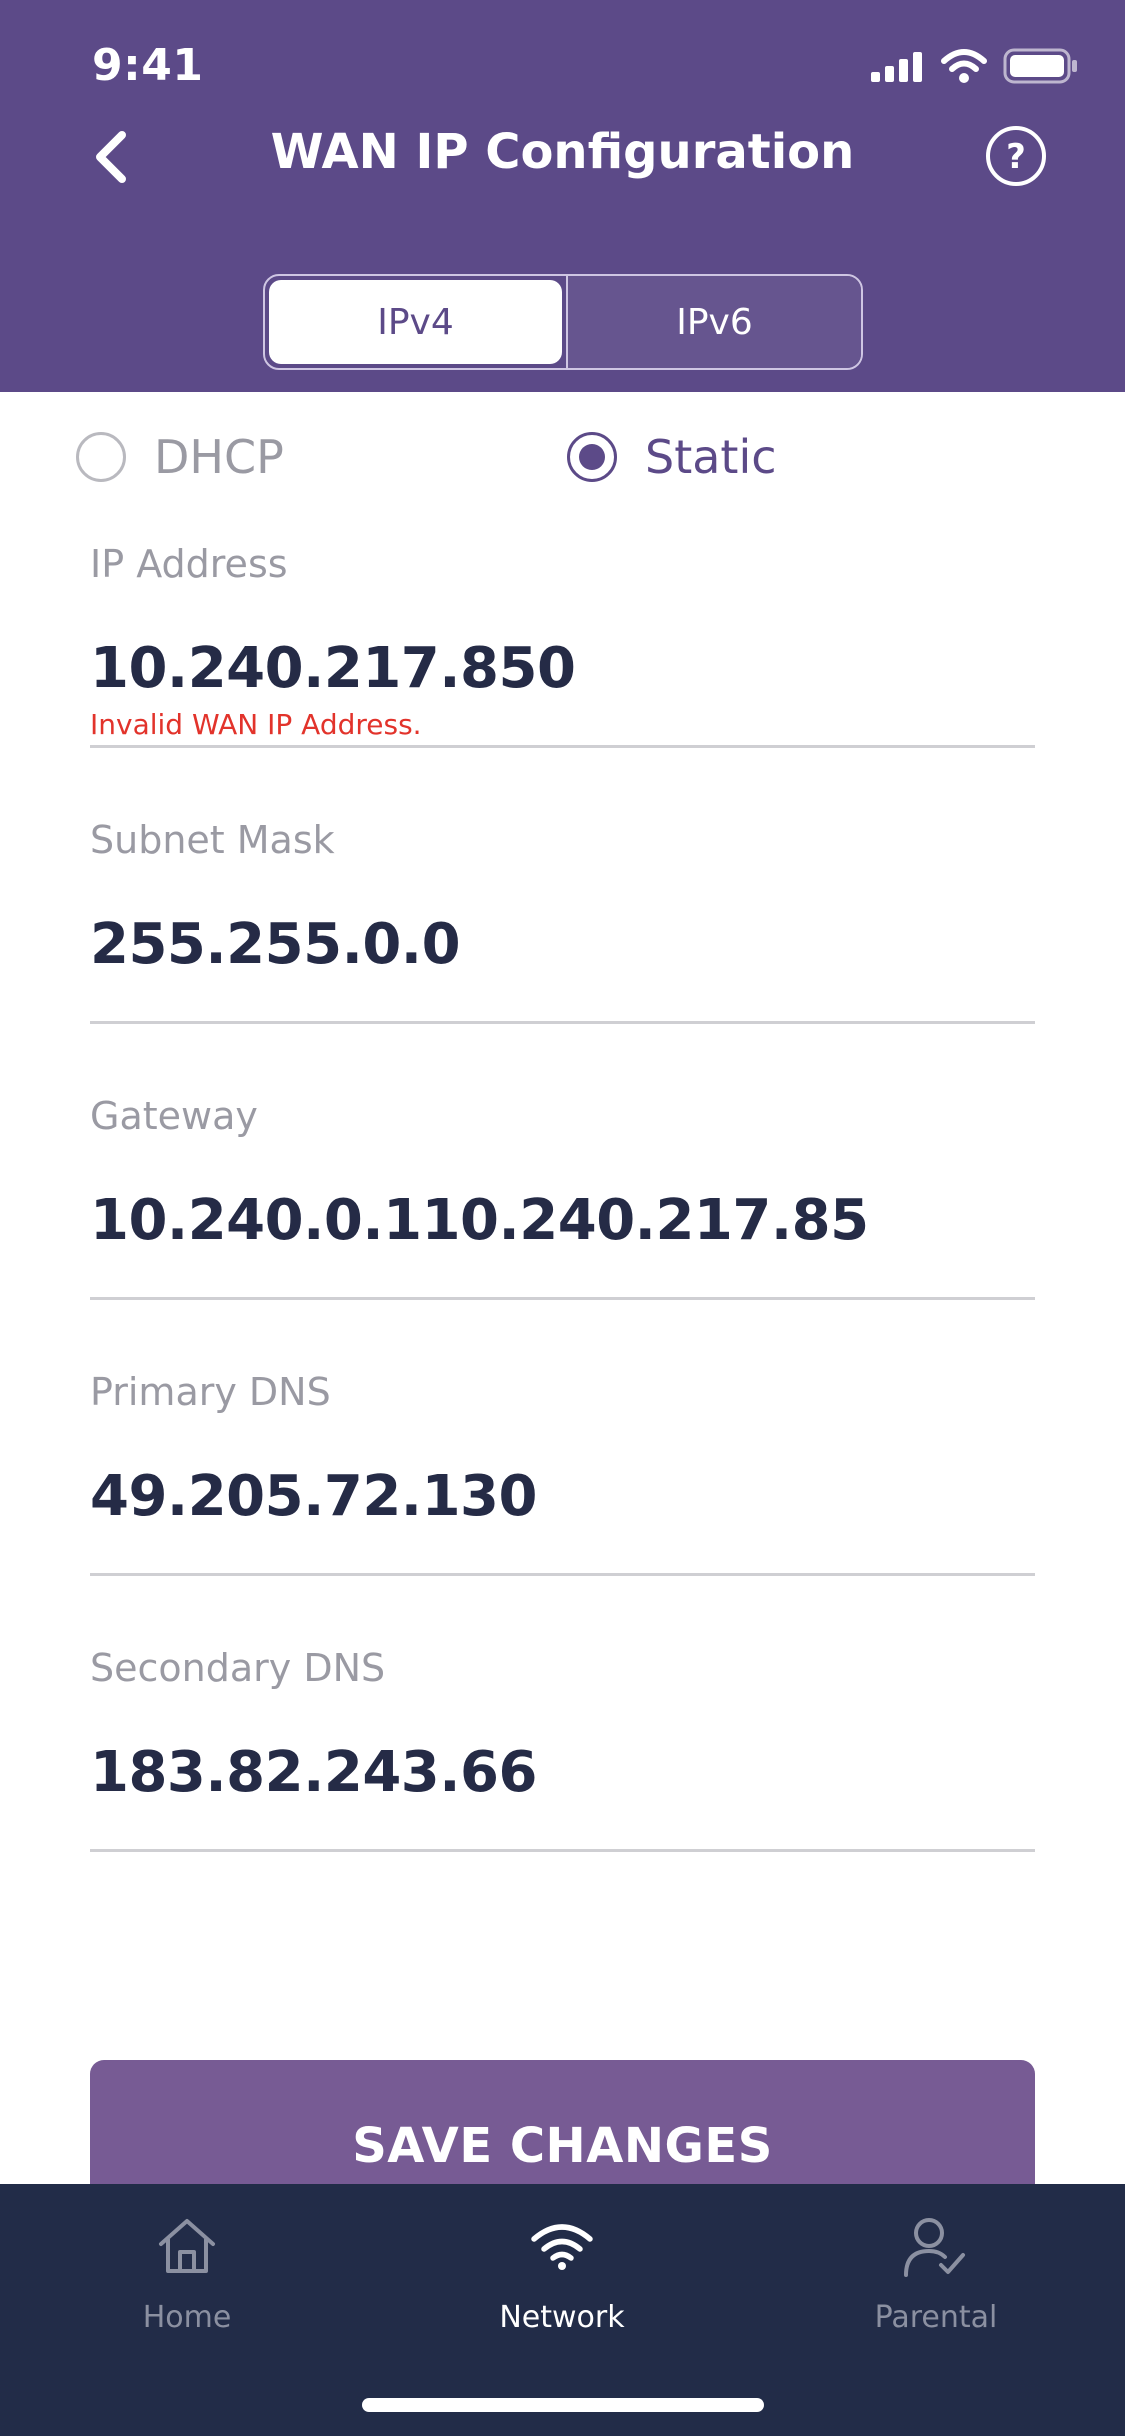 This screenshot has height=2436, width=1125. I want to click on ip-address-underline, so click(562, 746).